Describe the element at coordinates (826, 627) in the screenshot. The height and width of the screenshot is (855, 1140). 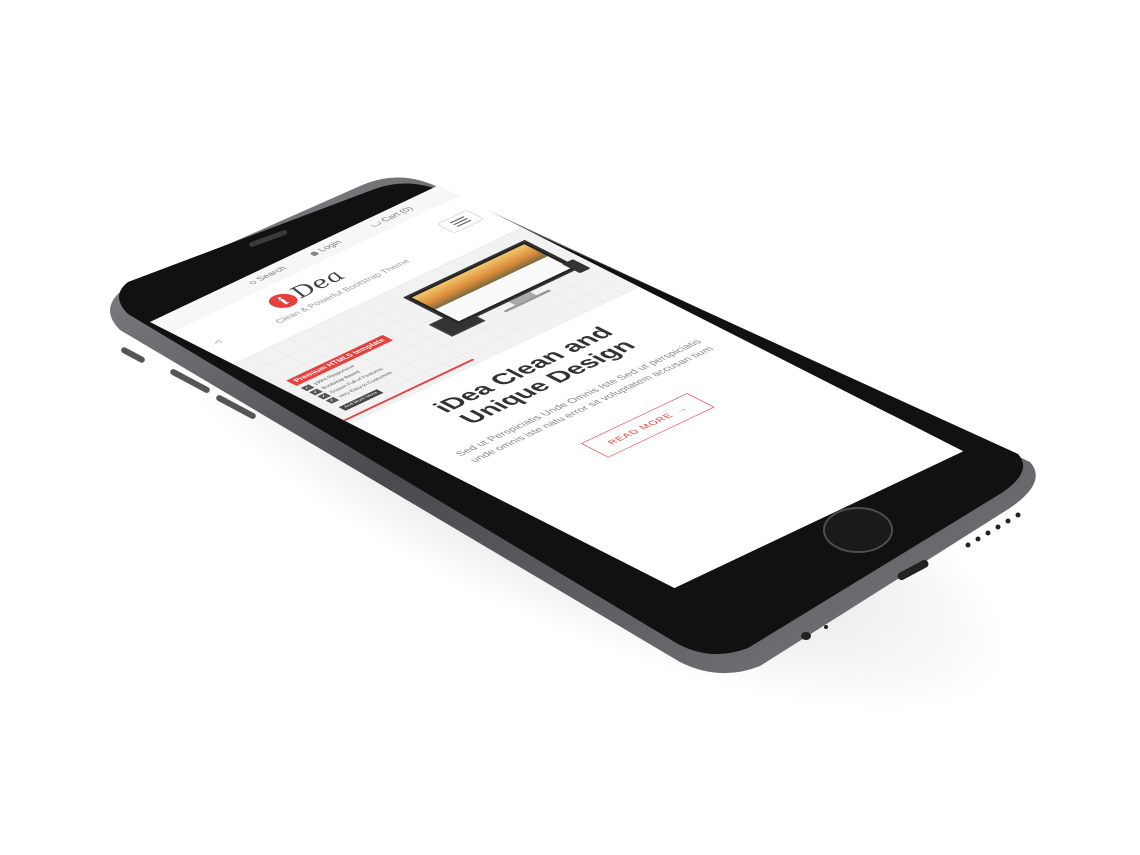
I see `microphone-hole` at that location.